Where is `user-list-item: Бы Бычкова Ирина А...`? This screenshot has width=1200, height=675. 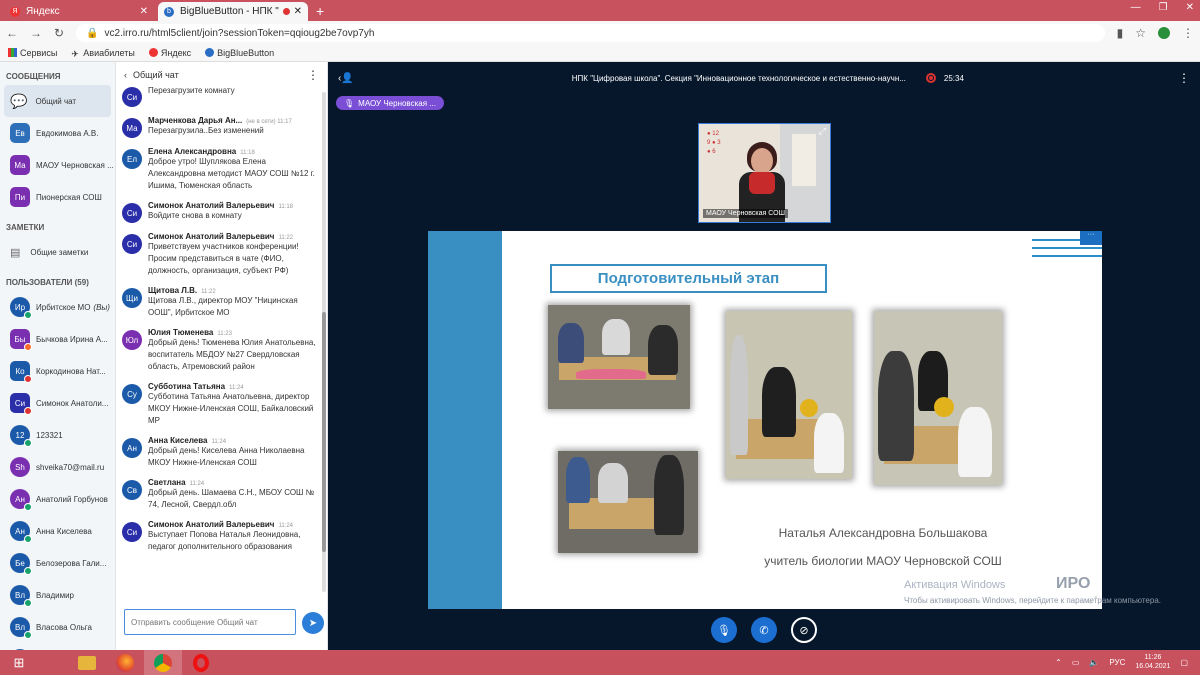
user-list-item: Бы Бычкова Ирина А... is located at coordinates (57, 339).